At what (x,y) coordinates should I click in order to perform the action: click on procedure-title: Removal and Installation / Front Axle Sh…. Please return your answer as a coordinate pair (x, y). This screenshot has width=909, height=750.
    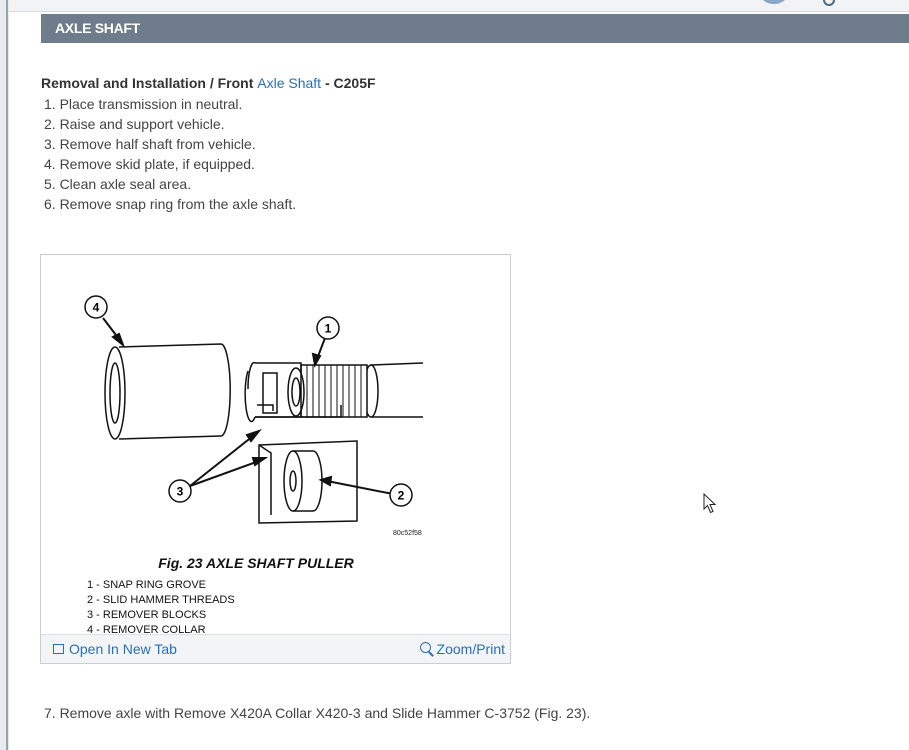
    Looking at the image, I should click on (208, 83).